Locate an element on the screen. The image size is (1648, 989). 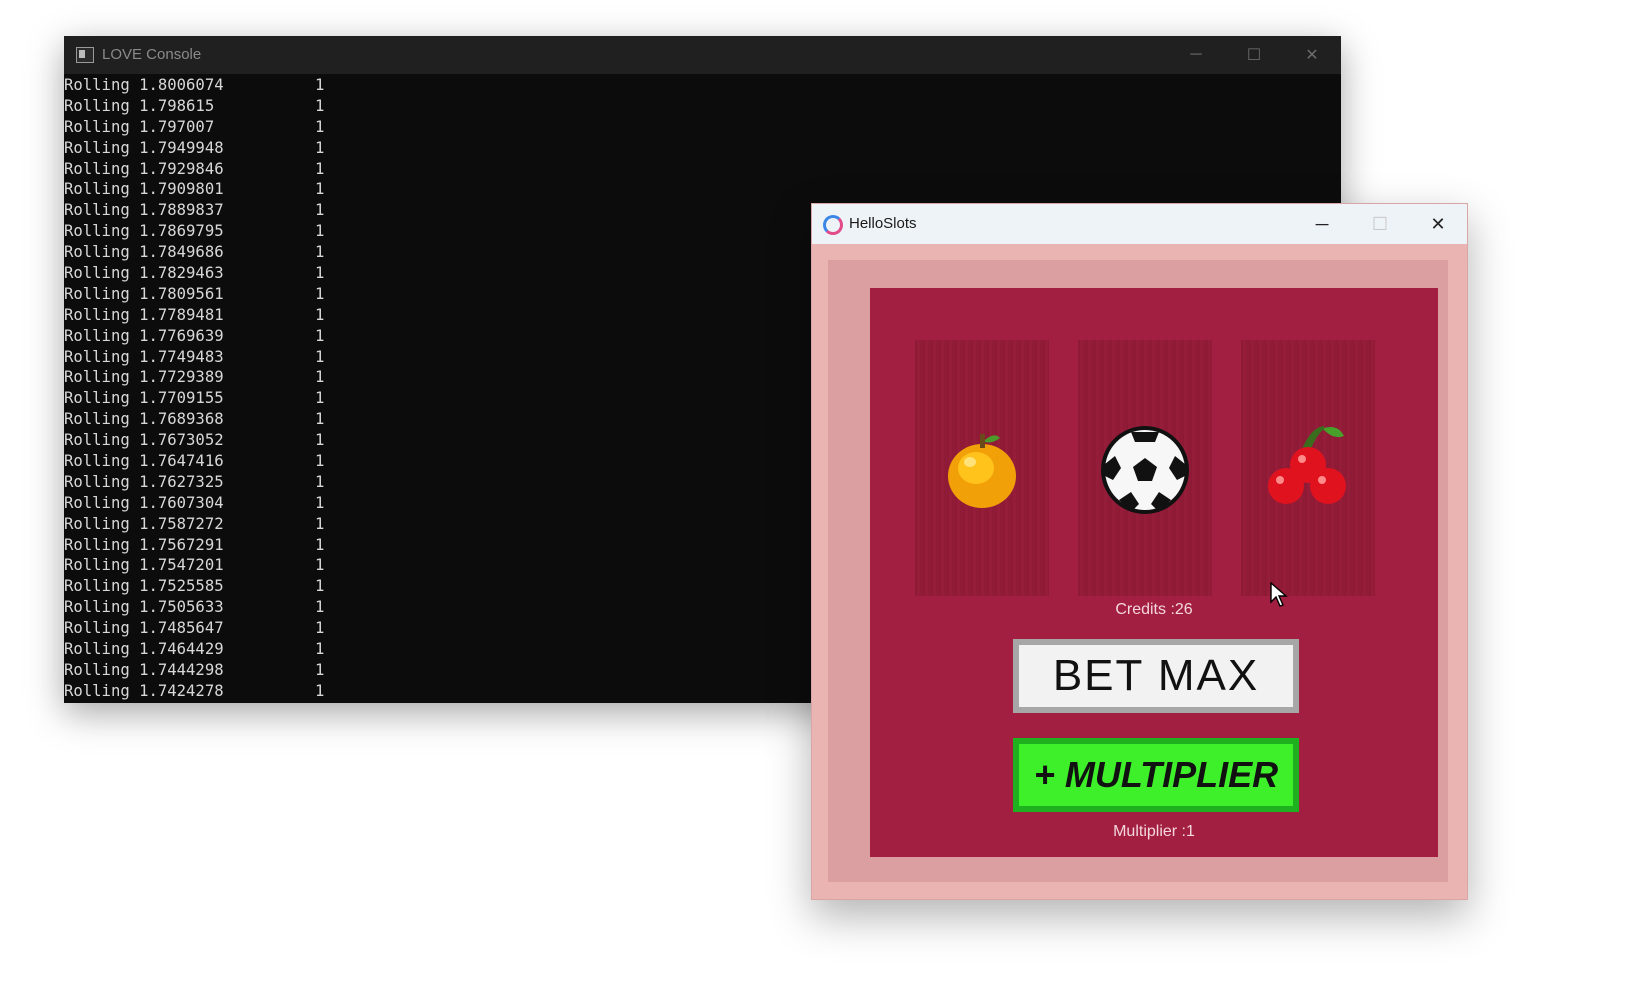
console-line-text: Rolling 1.7485647 is located at coordinates (144, 628).